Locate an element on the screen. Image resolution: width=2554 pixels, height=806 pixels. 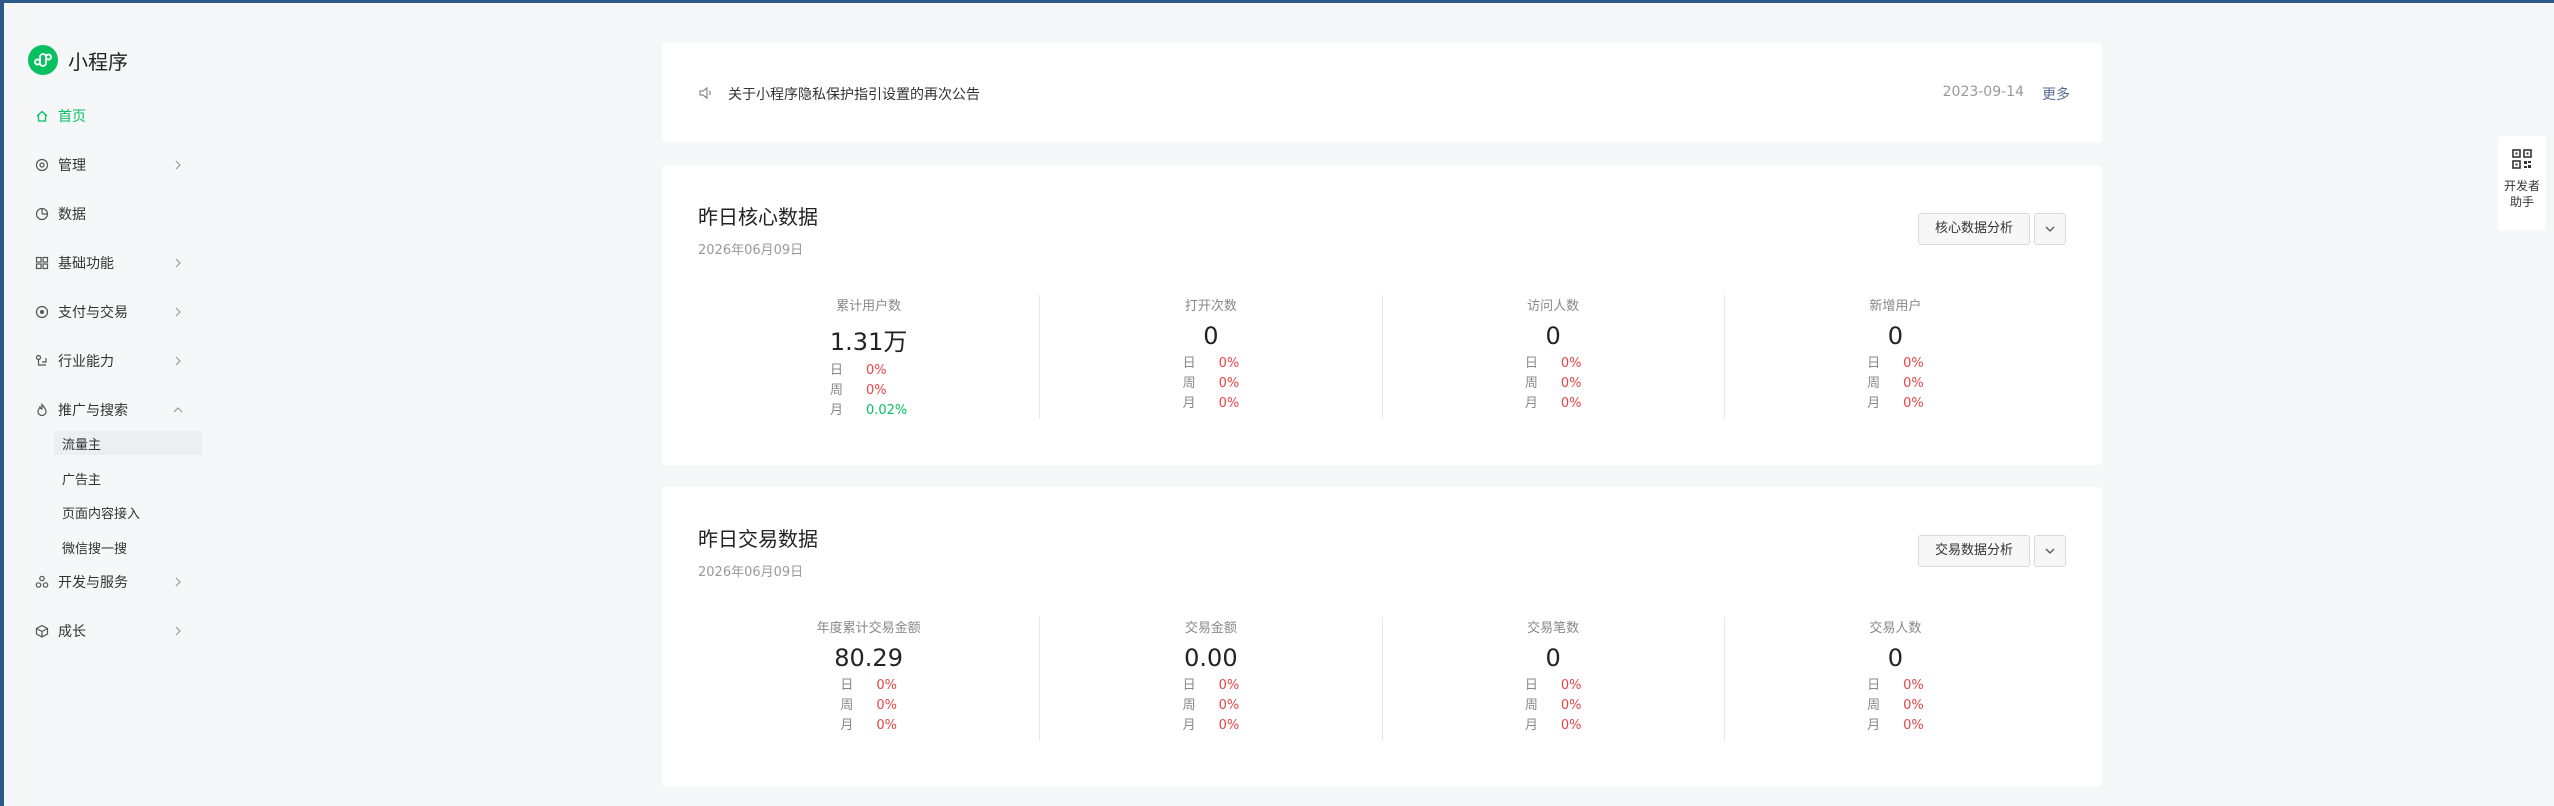
sidebar-item-industry: 行业能力 is located at coordinates (109, 361).